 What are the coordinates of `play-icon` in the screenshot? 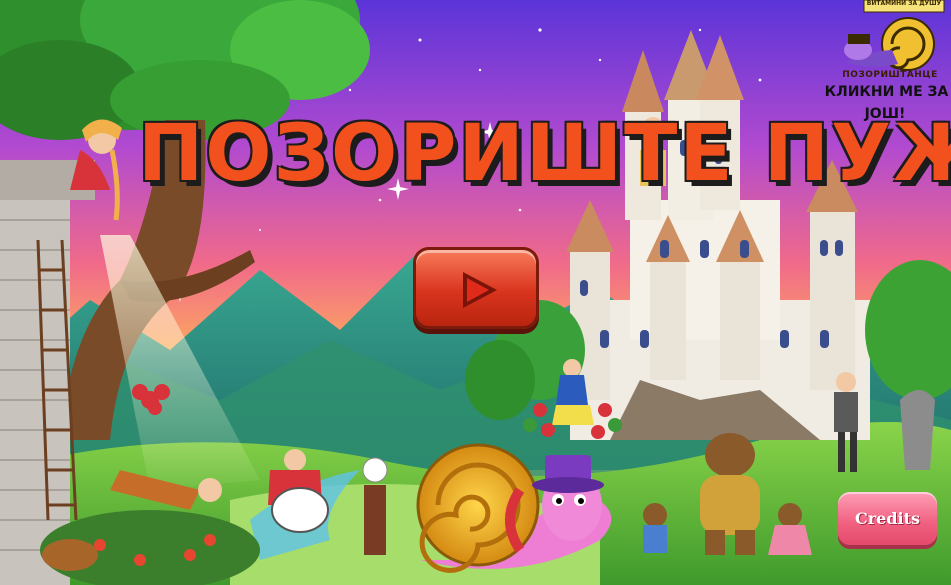 It's located at (480, 290).